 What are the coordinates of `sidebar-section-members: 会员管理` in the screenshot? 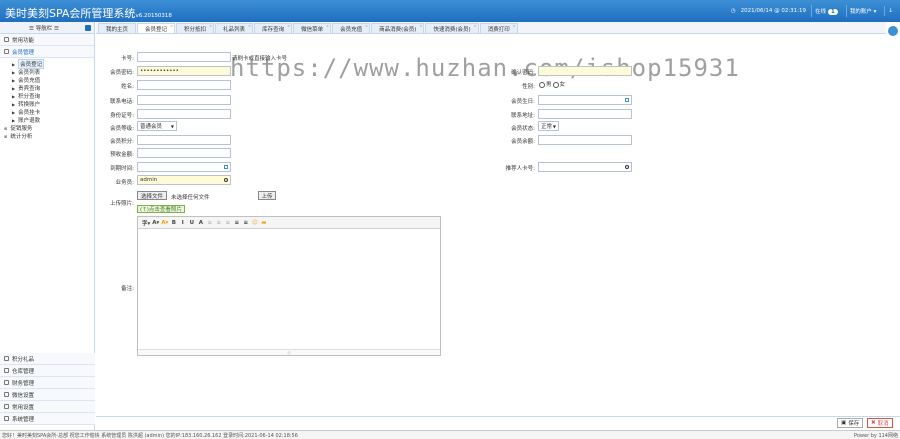 It's located at (47, 52).